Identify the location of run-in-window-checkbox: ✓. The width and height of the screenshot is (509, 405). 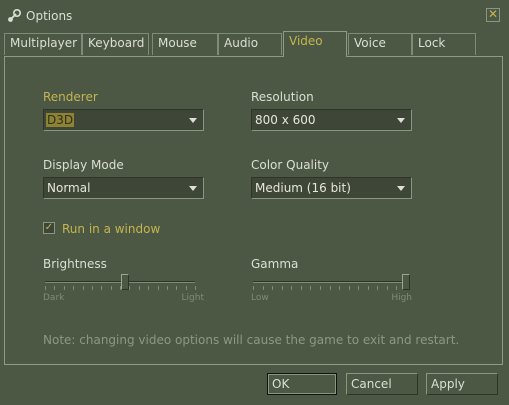
(49, 228).